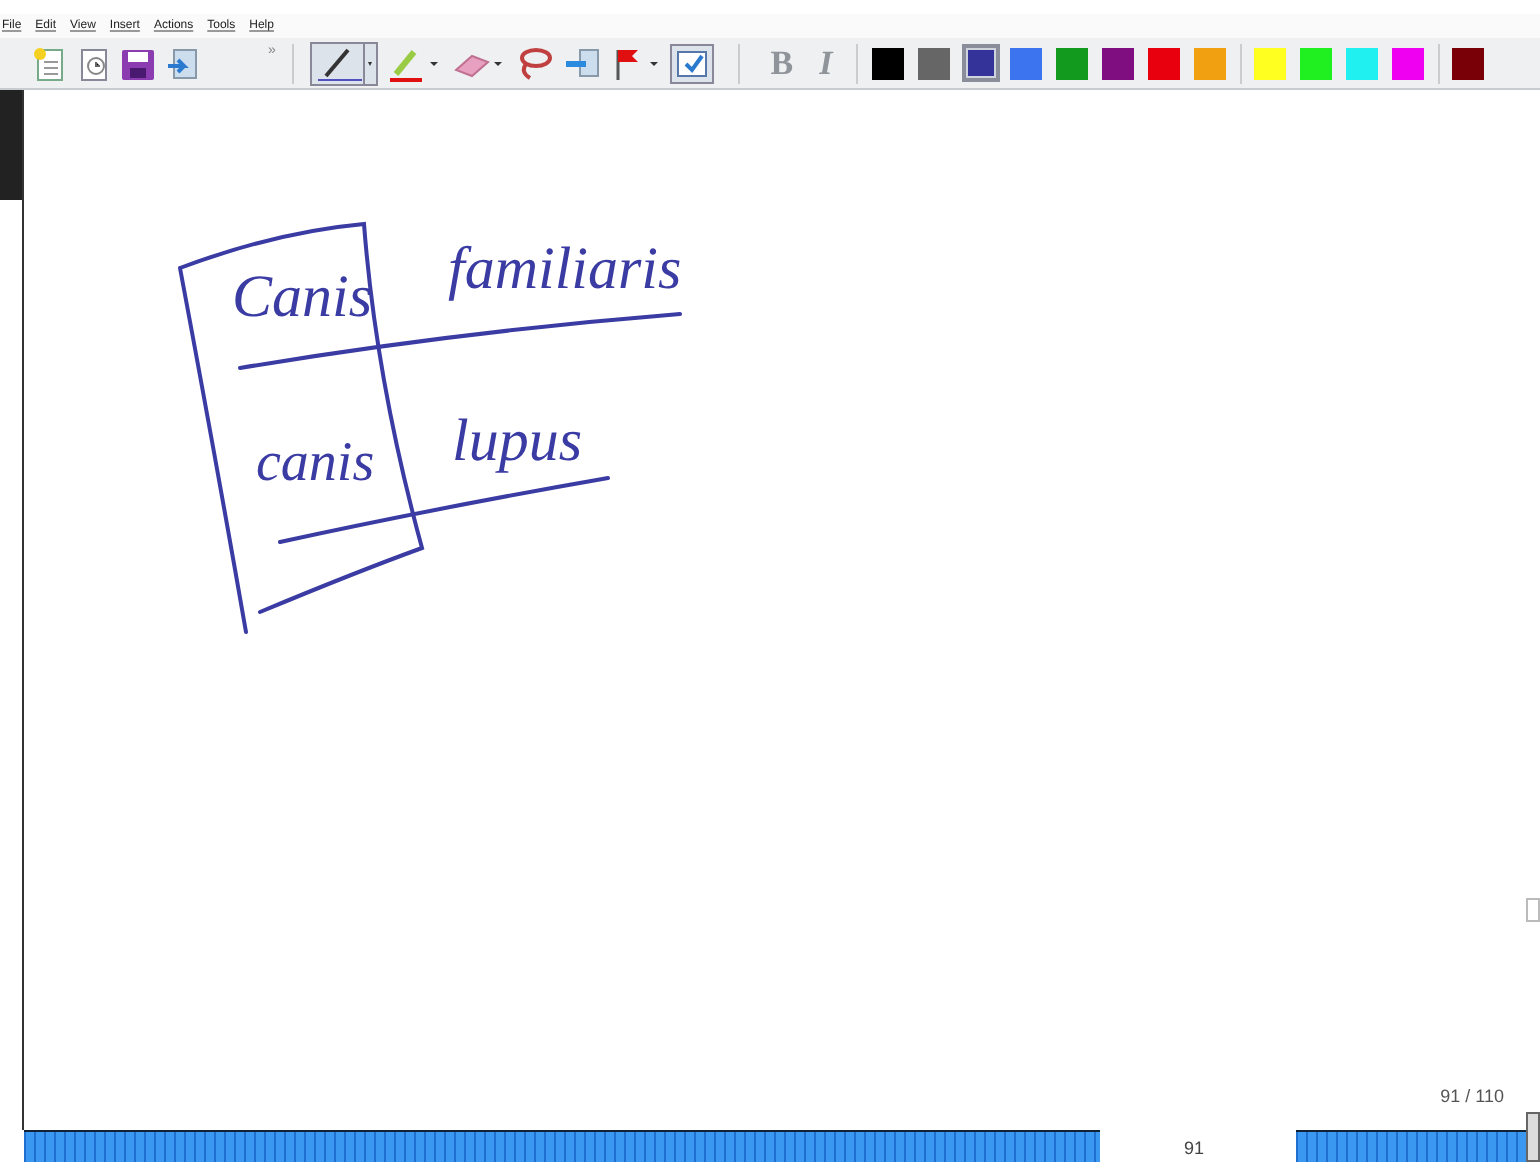 This screenshot has width=1540, height=1162. I want to click on handwritten-text: canis, so click(315, 464).